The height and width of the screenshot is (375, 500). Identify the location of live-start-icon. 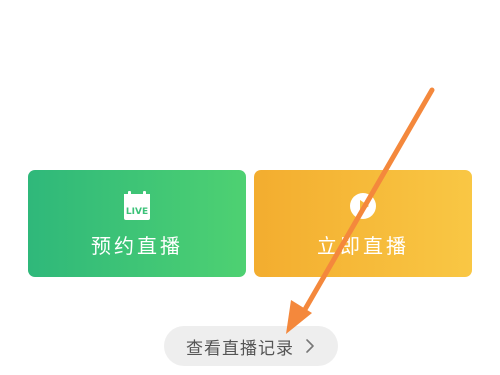
(363, 206).